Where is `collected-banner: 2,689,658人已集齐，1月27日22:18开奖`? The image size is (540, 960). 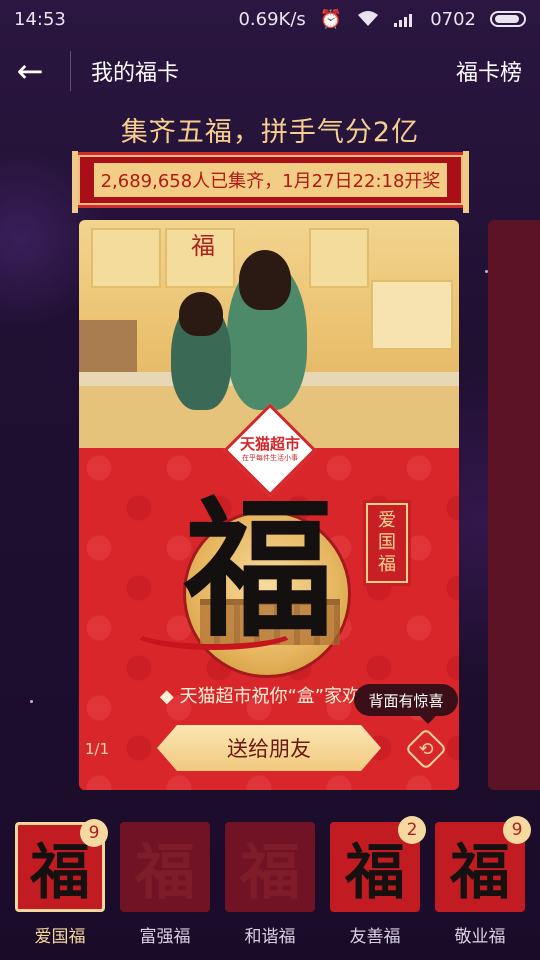
collected-banner: 2,689,658人已集齐，1月27日22:18开奖 is located at coordinates (270, 182).